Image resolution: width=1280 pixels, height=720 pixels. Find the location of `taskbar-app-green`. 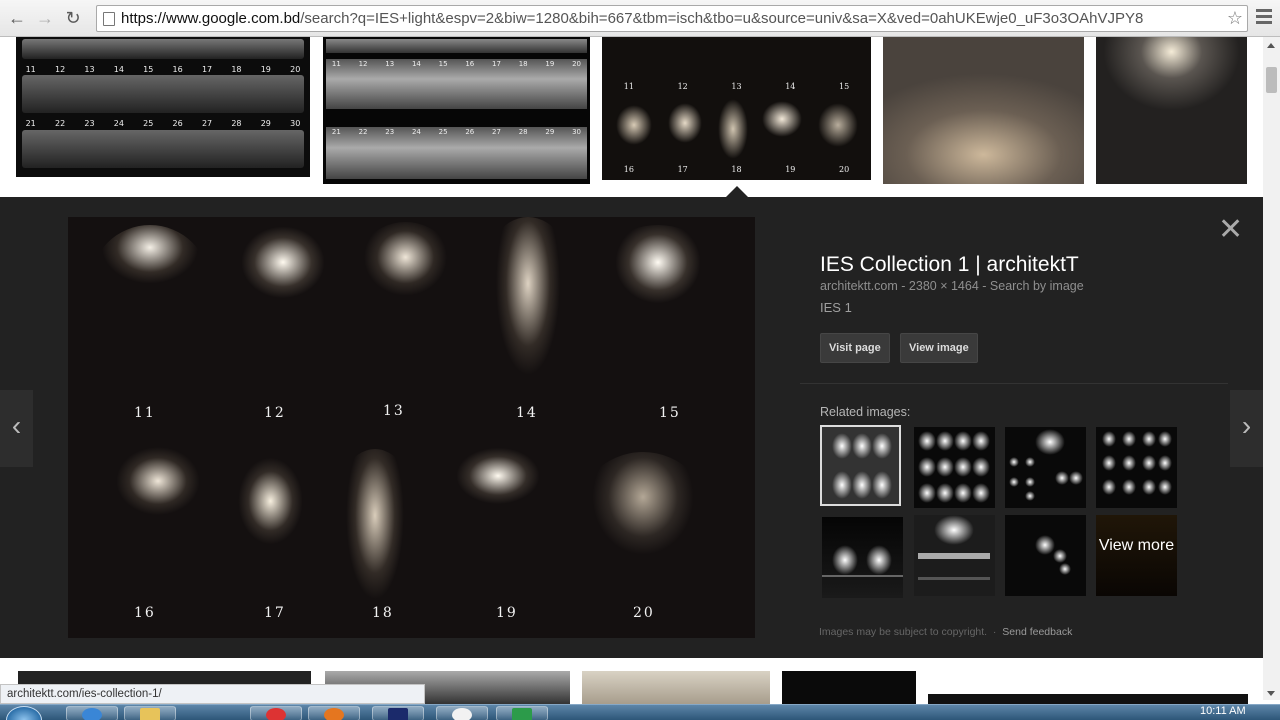

taskbar-app-green is located at coordinates (522, 713).